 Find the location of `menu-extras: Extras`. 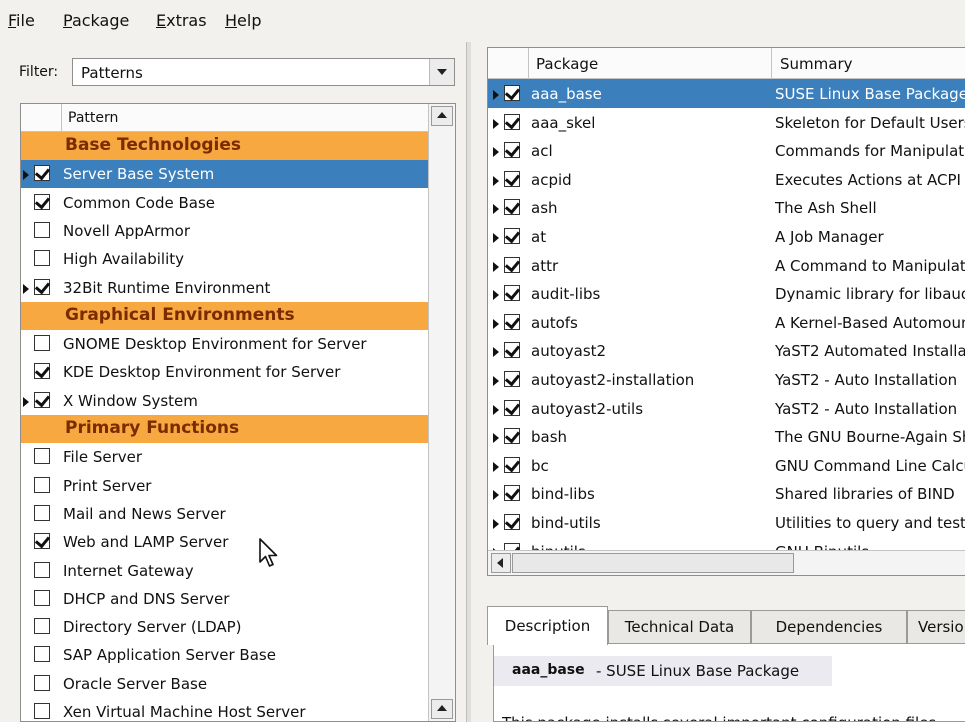

menu-extras: Extras is located at coordinates (181, 20).